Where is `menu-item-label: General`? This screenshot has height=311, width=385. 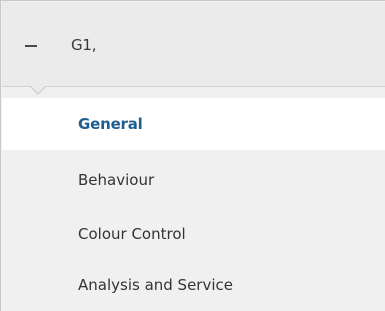
menu-item-label: General is located at coordinates (110, 124).